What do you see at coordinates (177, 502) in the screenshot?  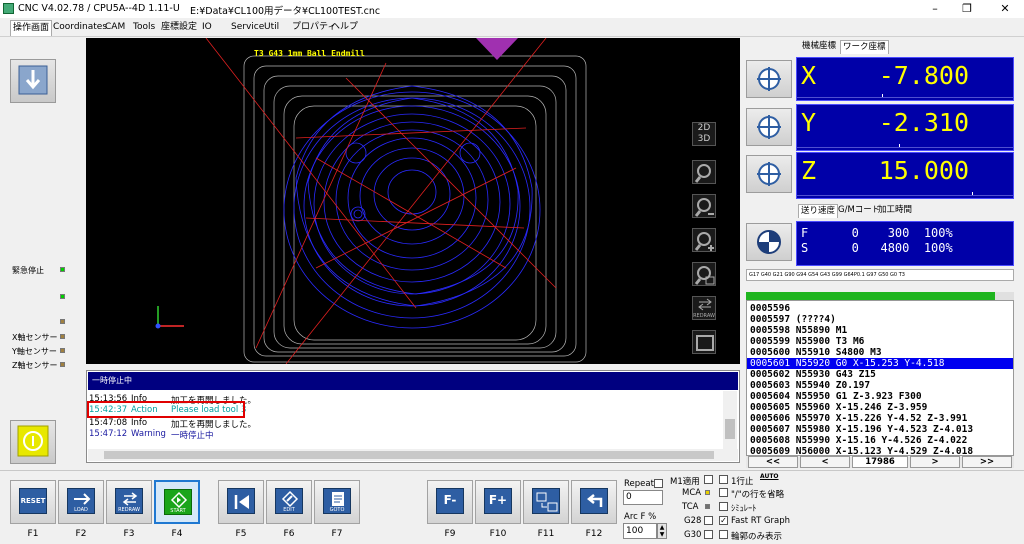 I see `start-button: START` at bounding box center [177, 502].